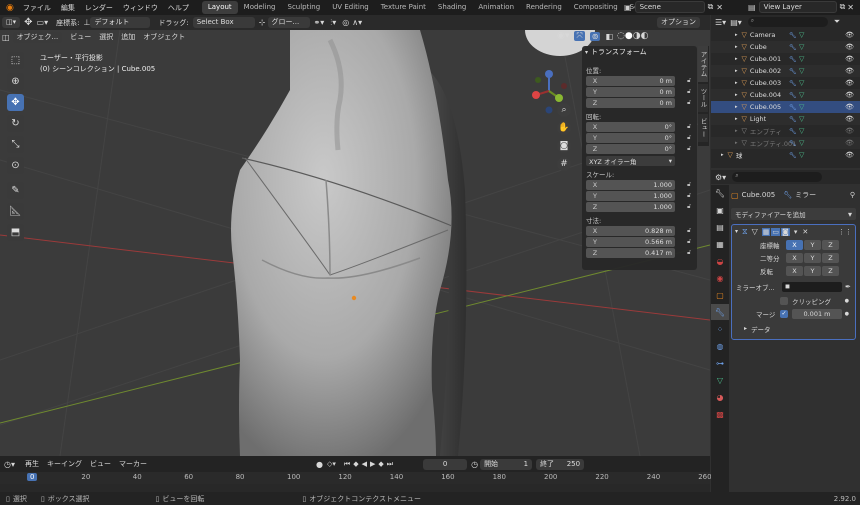 The height and width of the screenshot is (505, 860). Describe the element at coordinates (630, 196) in the screenshot. I see `scale-y-field: Y 1.000` at that location.